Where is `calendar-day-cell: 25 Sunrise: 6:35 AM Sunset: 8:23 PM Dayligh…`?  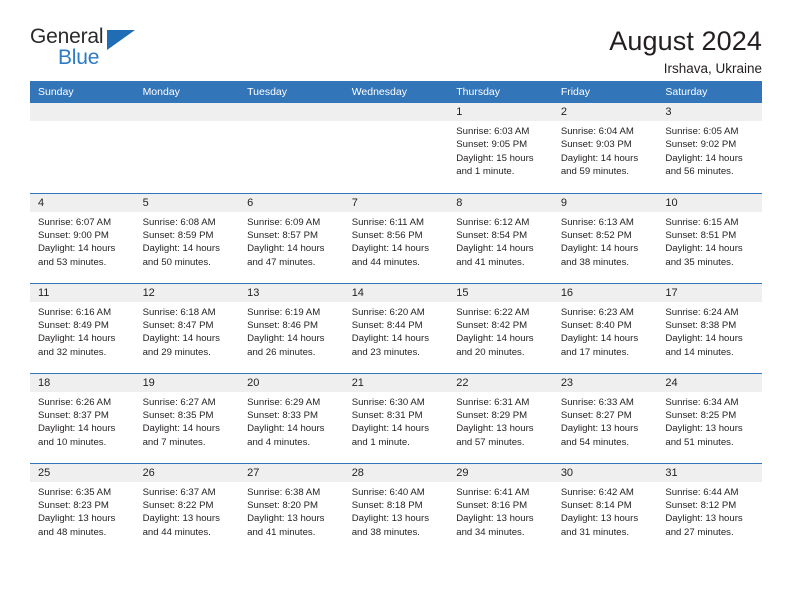 calendar-day-cell: 25 Sunrise: 6:35 AM Sunset: 8:23 PM Dayligh… is located at coordinates (82, 507).